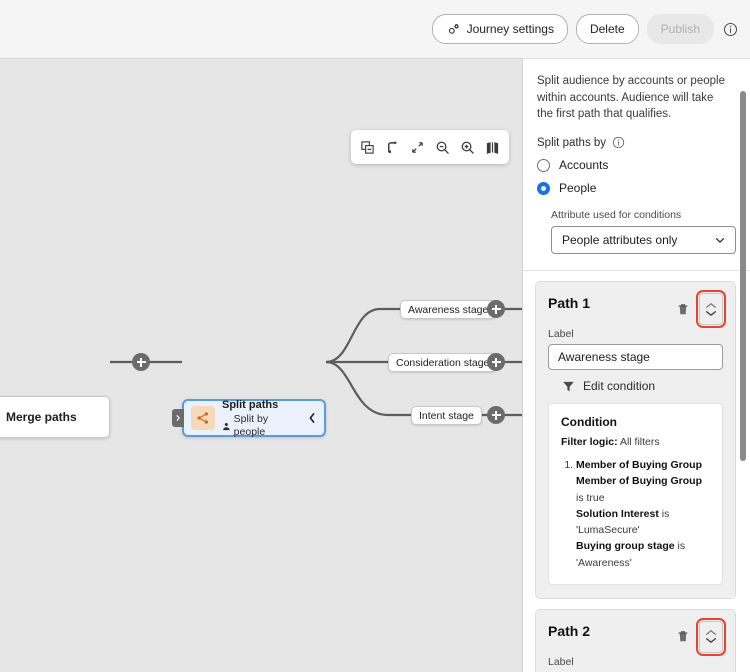 This screenshot has height=672, width=750. I want to click on branch-label-intent: Intent stage, so click(446, 415).